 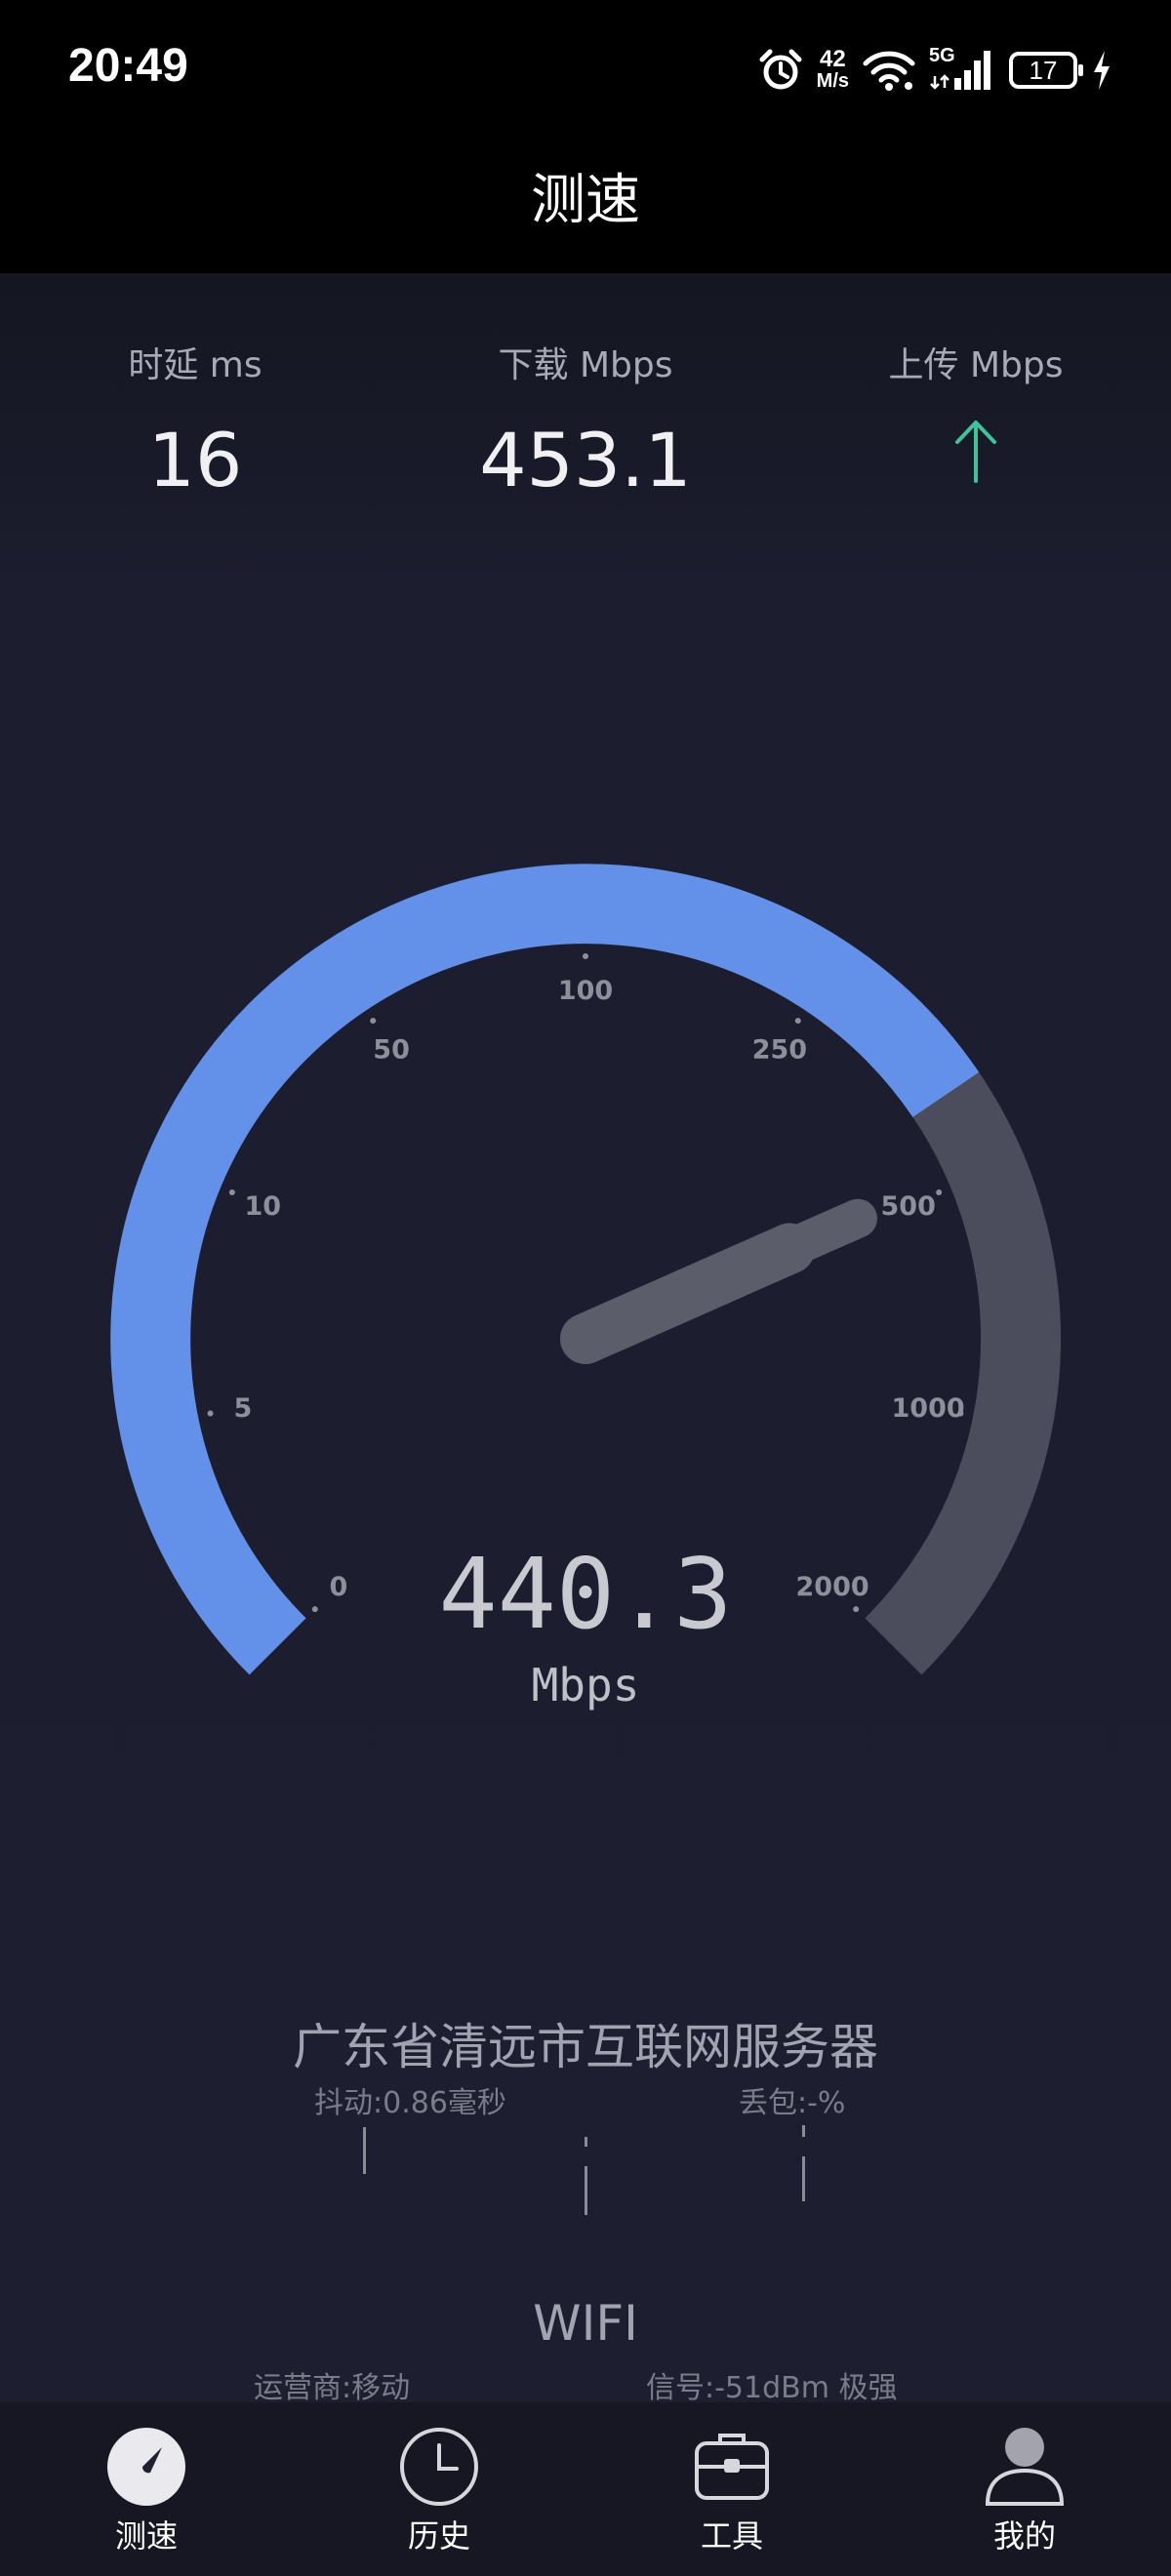 What do you see at coordinates (586, 2142) in the screenshot?
I see `center-bar-top` at bounding box center [586, 2142].